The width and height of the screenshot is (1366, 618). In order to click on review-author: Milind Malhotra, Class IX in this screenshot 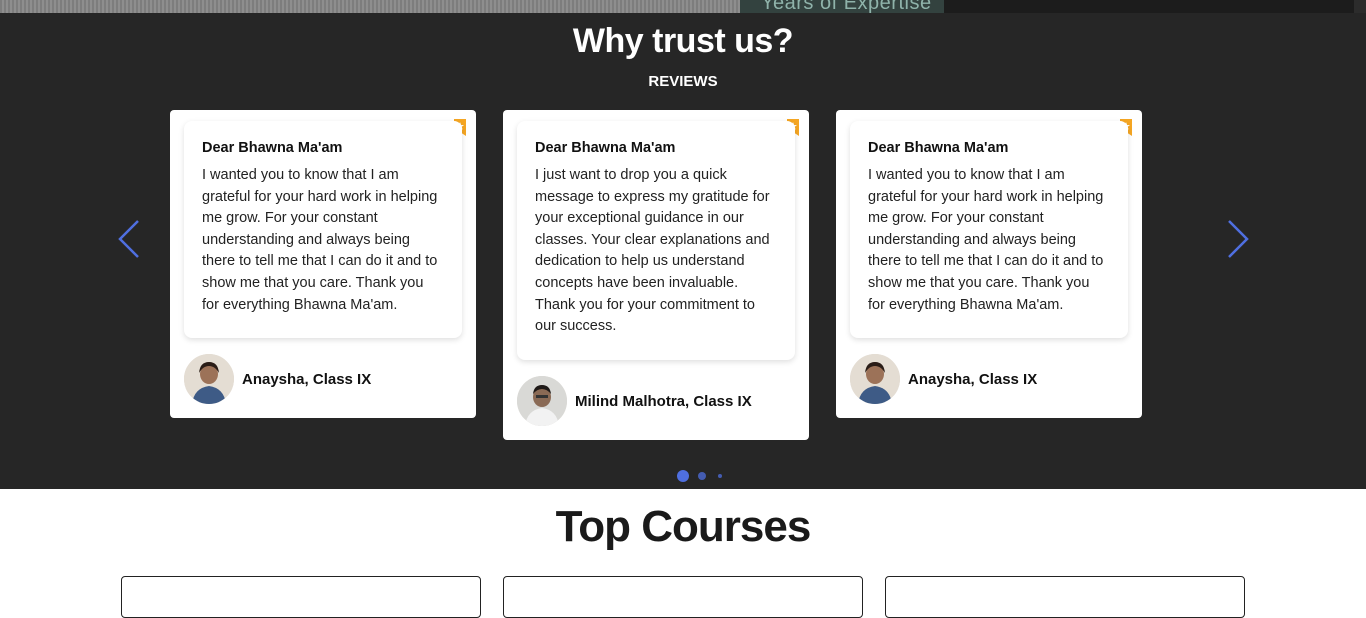, I will do `click(634, 401)`.